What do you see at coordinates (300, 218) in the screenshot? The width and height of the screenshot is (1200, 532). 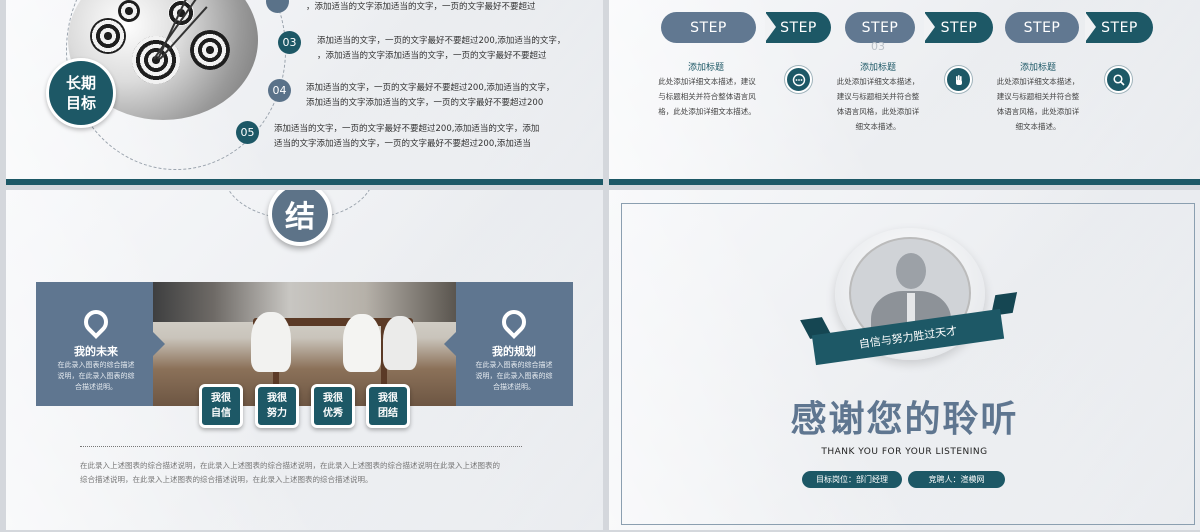 I see `summary-heading-badge: 结` at bounding box center [300, 218].